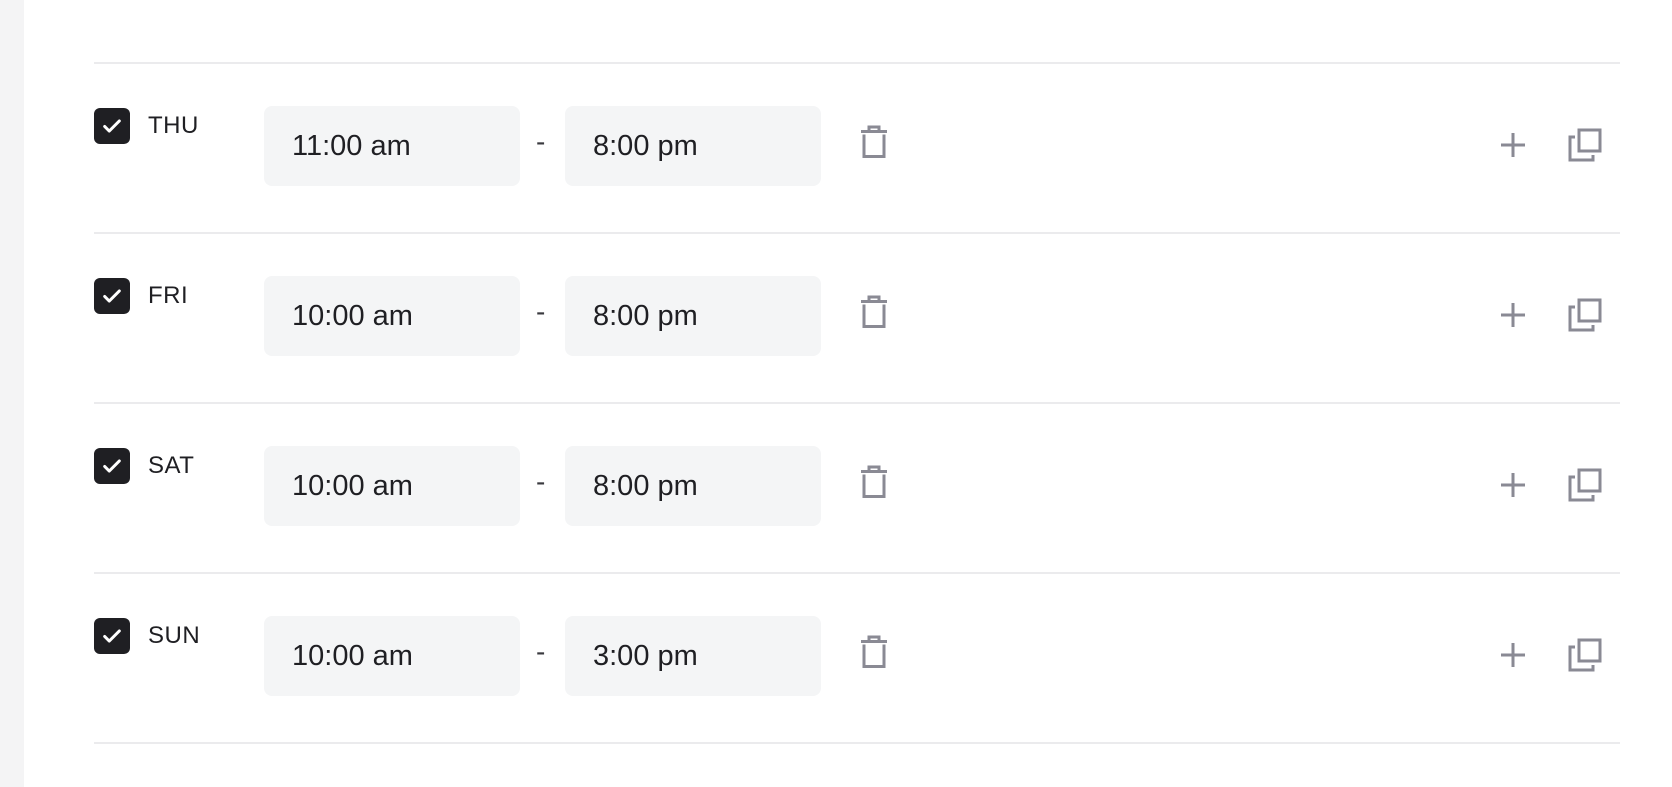  What do you see at coordinates (168, 295) in the screenshot?
I see `day-label: FRI` at bounding box center [168, 295].